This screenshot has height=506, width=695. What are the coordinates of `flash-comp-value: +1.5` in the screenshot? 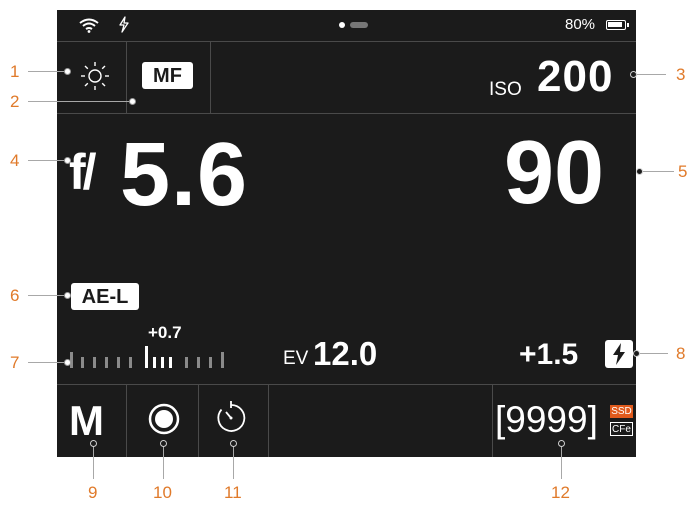 It's located at (548, 355).